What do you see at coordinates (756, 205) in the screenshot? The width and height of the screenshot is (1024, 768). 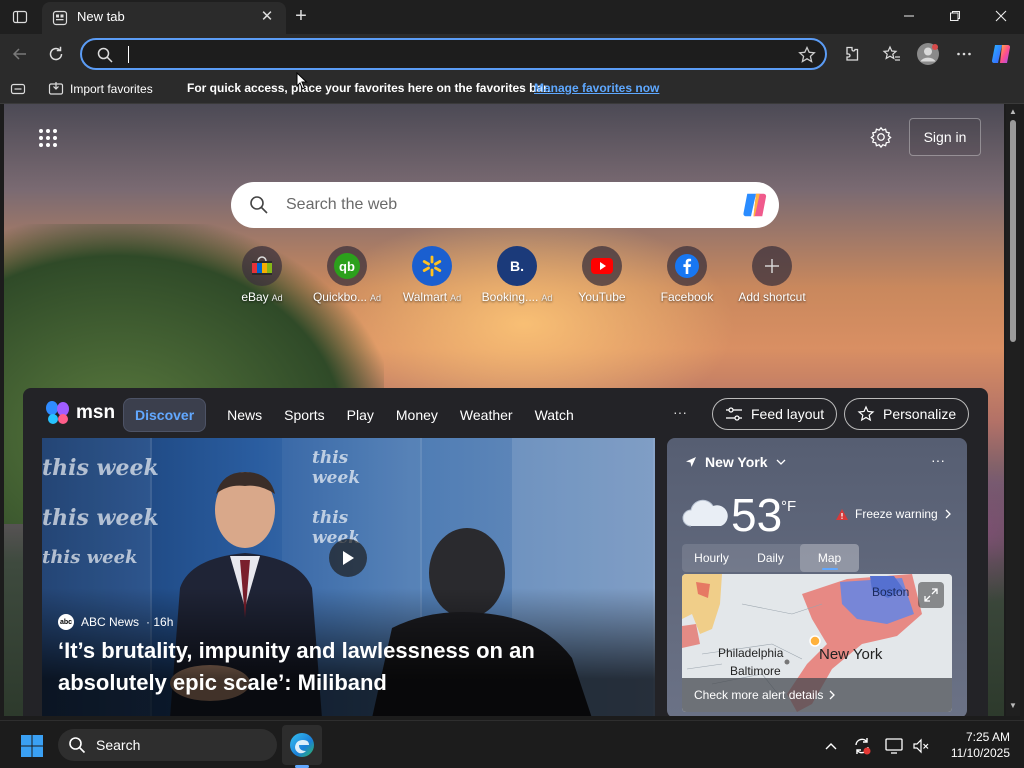 I see `copilot-search-icon` at bounding box center [756, 205].